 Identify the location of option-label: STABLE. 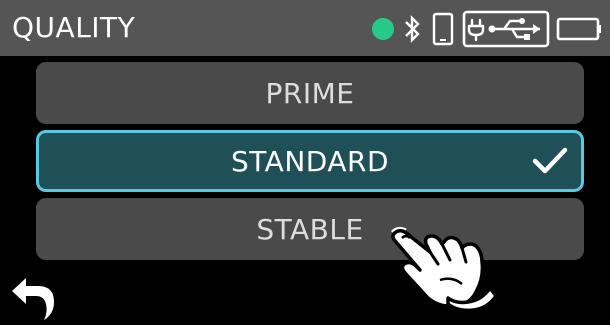
(310, 229).